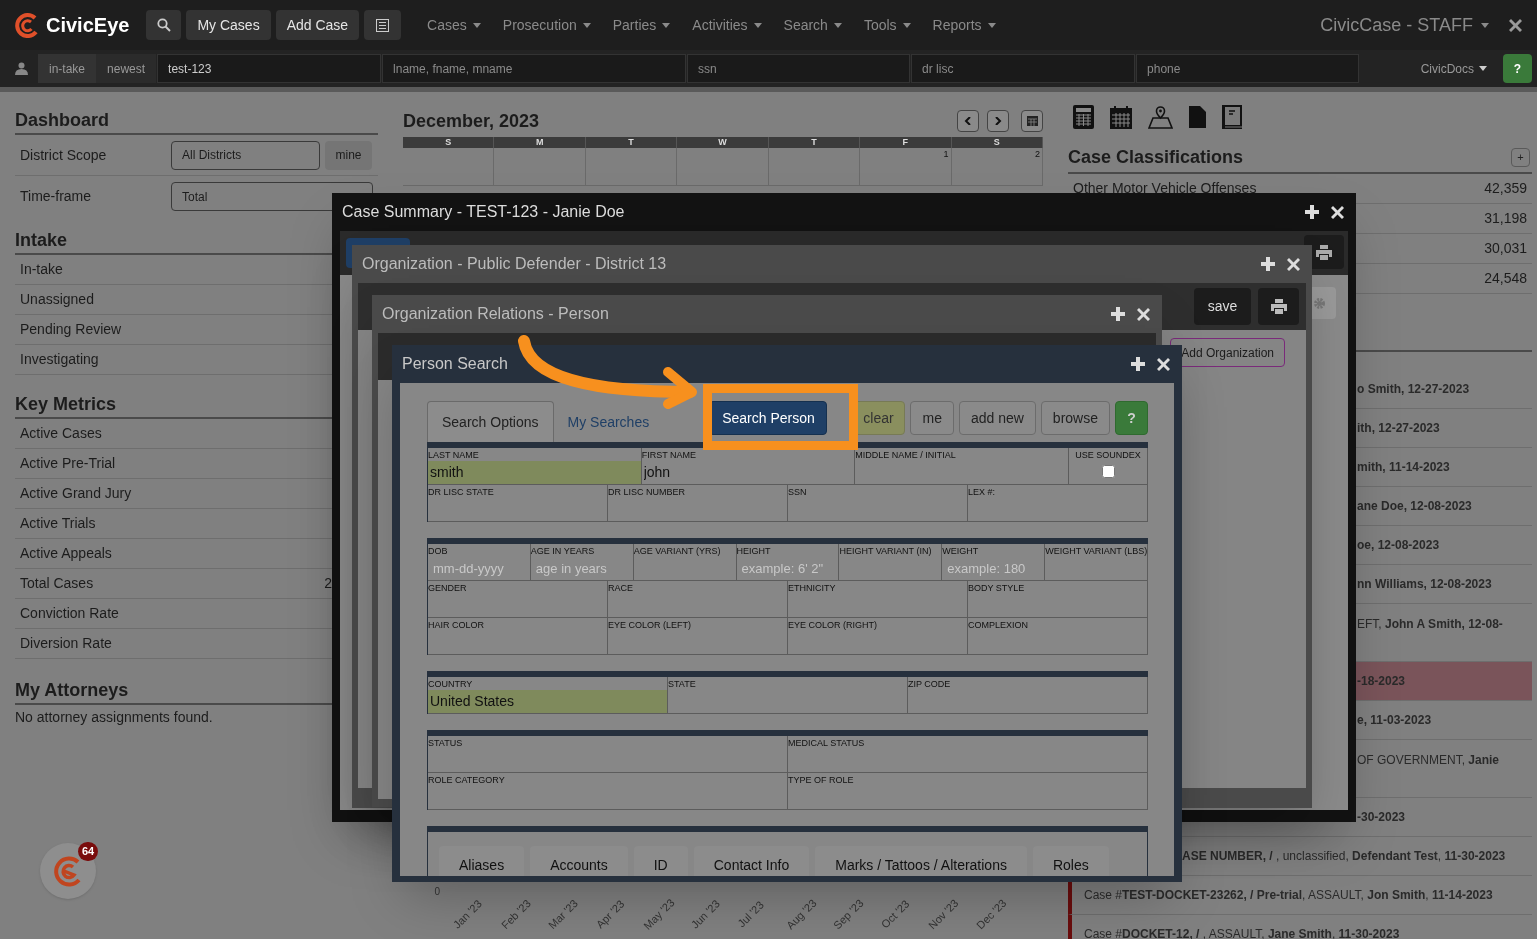 The image size is (1537, 939). I want to click on mine-button: mine, so click(348, 155).